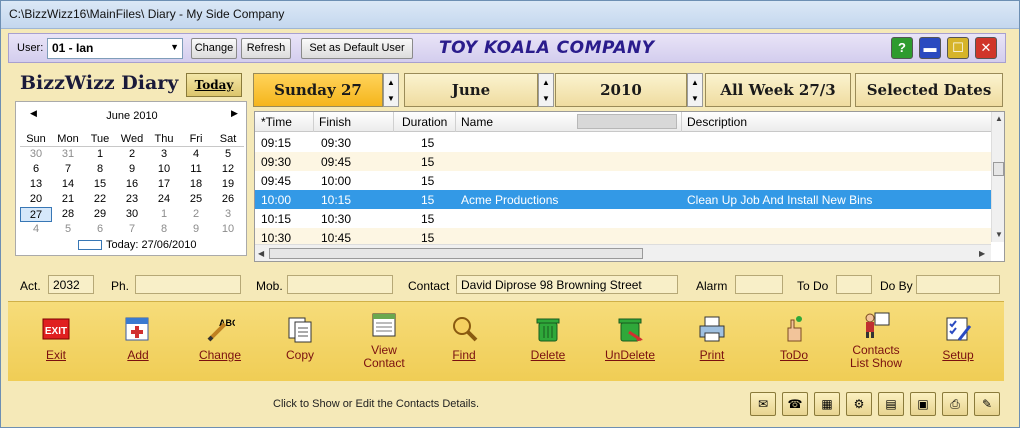 Image resolution: width=1020 pixels, height=428 pixels. I want to click on view-contact-button: View Contact, so click(384, 340).